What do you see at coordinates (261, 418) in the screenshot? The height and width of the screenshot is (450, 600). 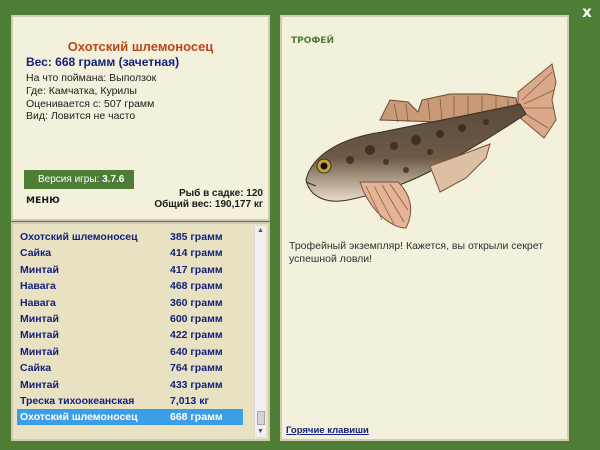 I see `scroll-thumb` at bounding box center [261, 418].